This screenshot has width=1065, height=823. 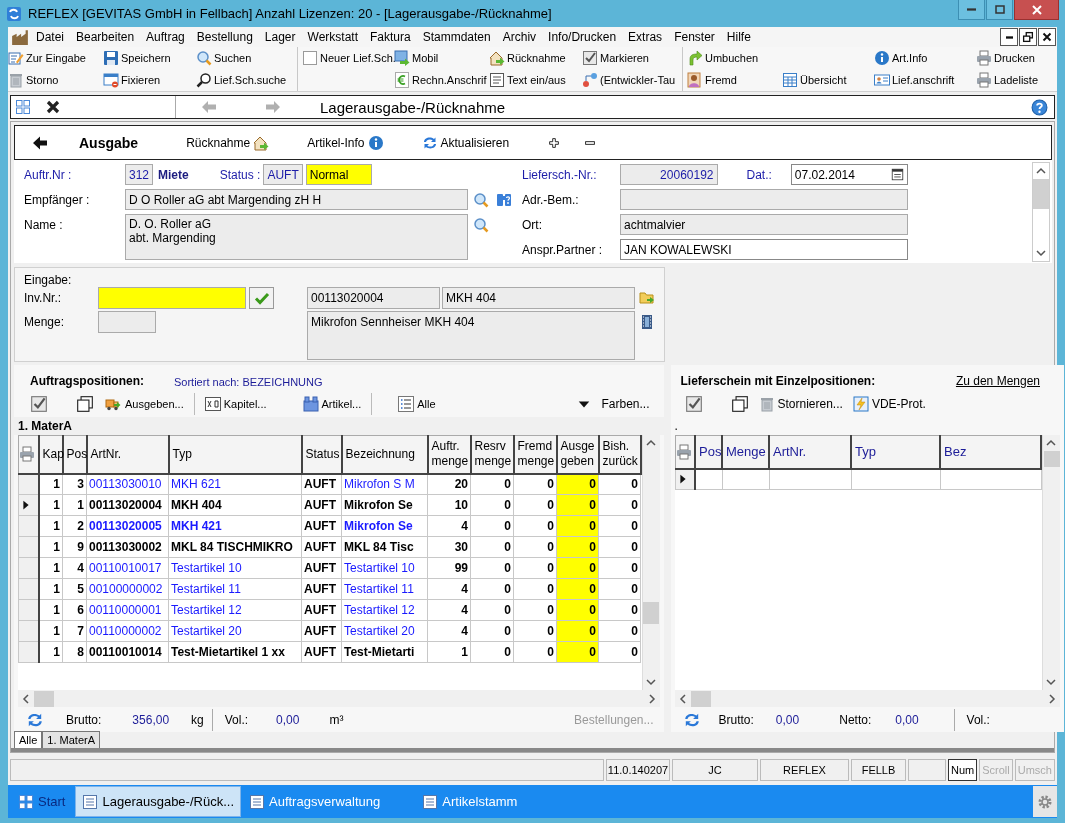 I want to click on toolbar-button: Mobil, so click(x=441, y=58).